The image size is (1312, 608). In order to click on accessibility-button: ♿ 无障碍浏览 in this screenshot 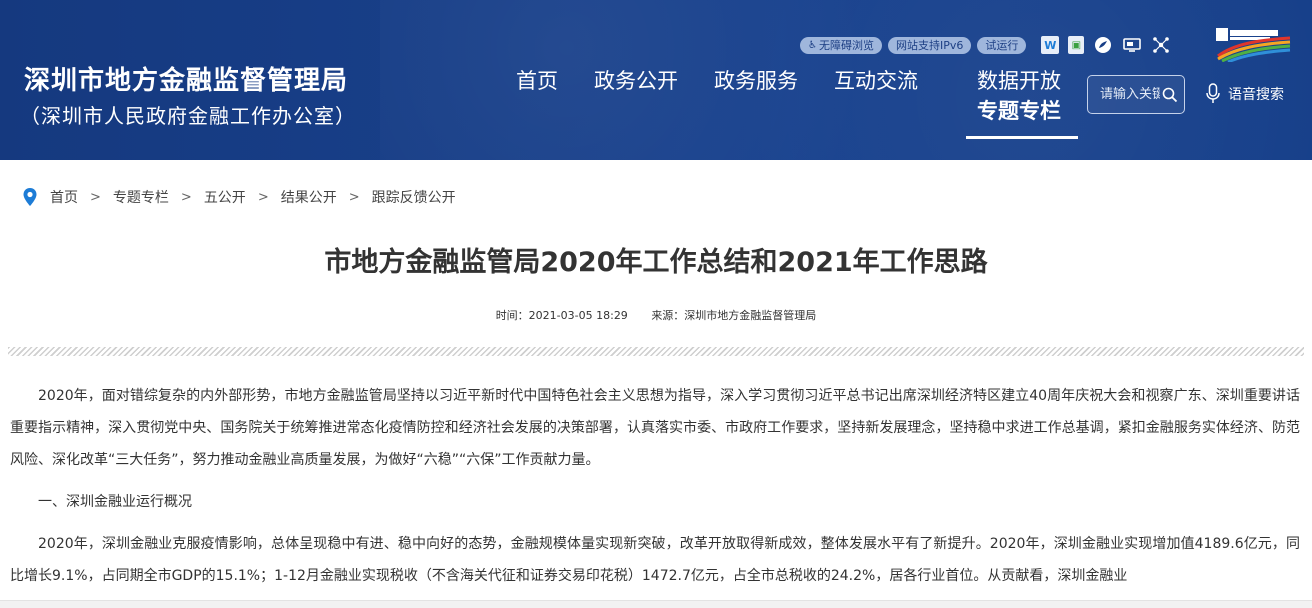, I will do `click(841, 45)`.